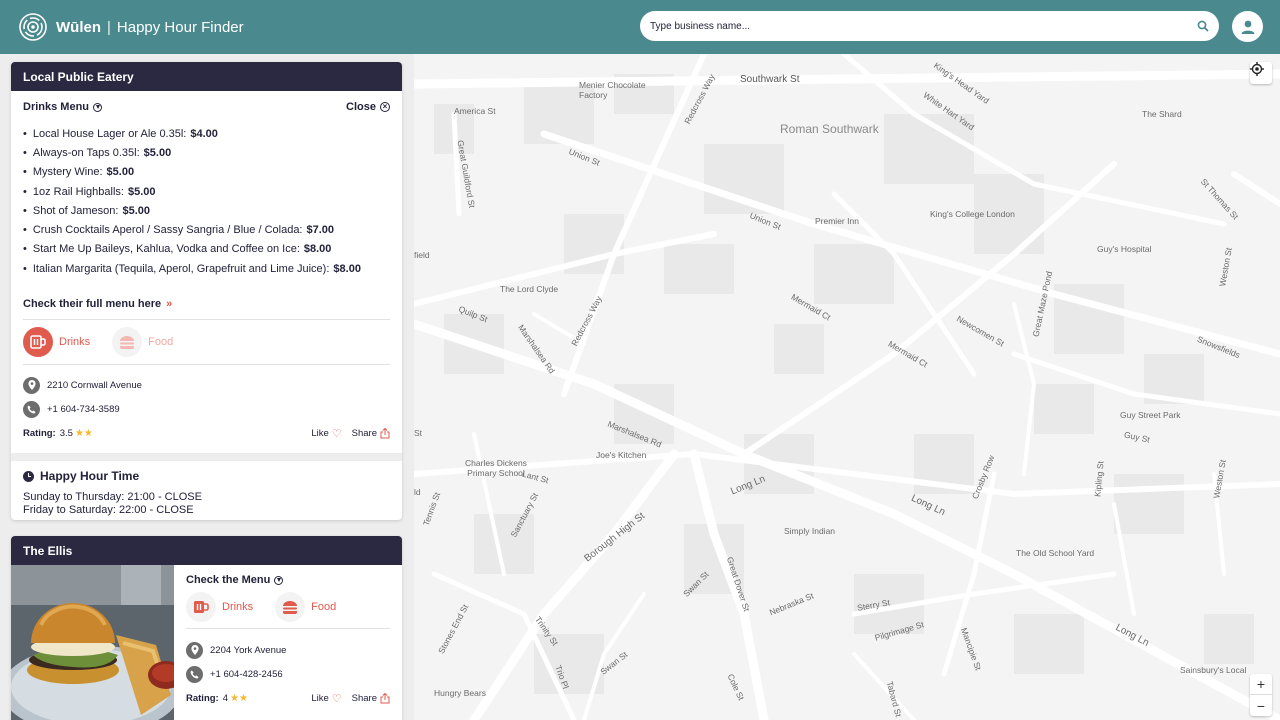 Image resolution: width=1280 pixels, height=720 pixels. Describe the element at coordinates (56, 107) in the screenshot. I see `drinks-menu-label: Drinks Menu` at that location.